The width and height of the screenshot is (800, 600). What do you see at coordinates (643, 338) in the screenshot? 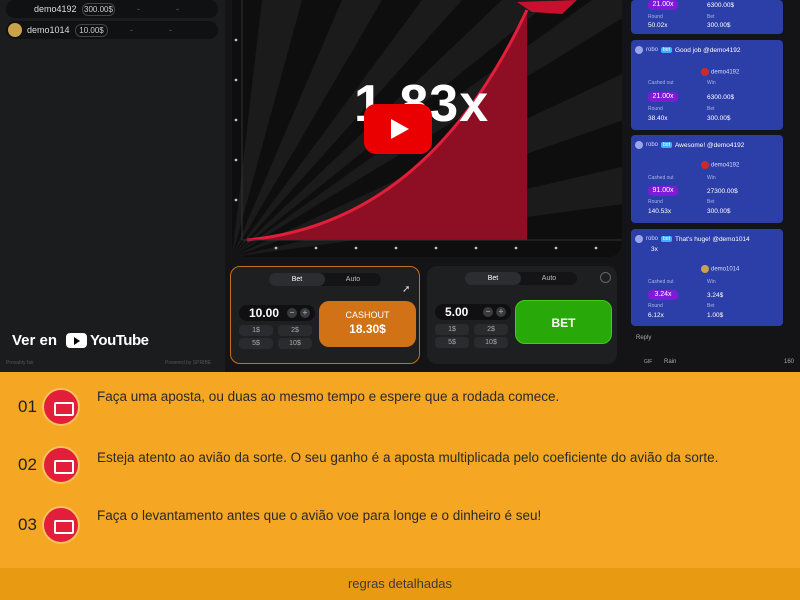
I see `chat-reply-input: Reply` at bounding box center [643, 338].